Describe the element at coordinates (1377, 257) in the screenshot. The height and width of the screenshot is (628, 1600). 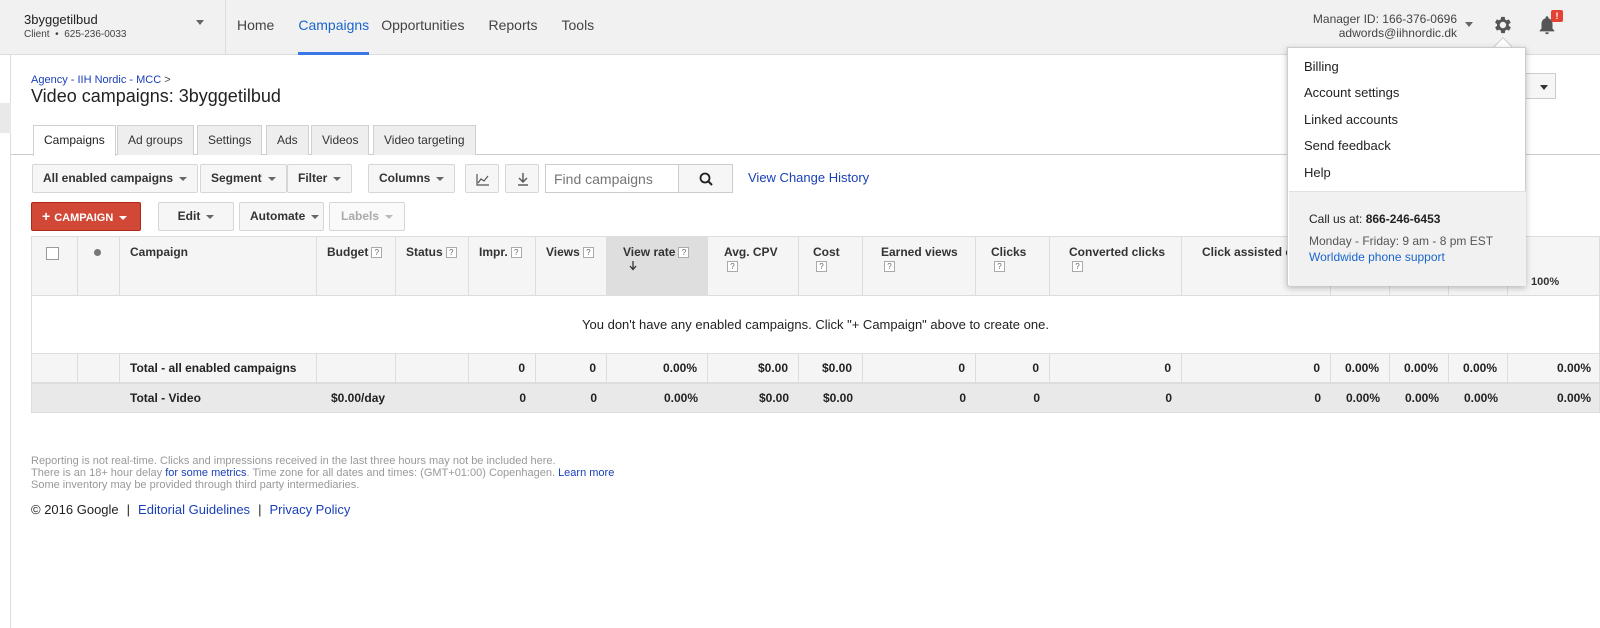
I see `worldwide-phone-support-link: Worldwide phone support` at that location.